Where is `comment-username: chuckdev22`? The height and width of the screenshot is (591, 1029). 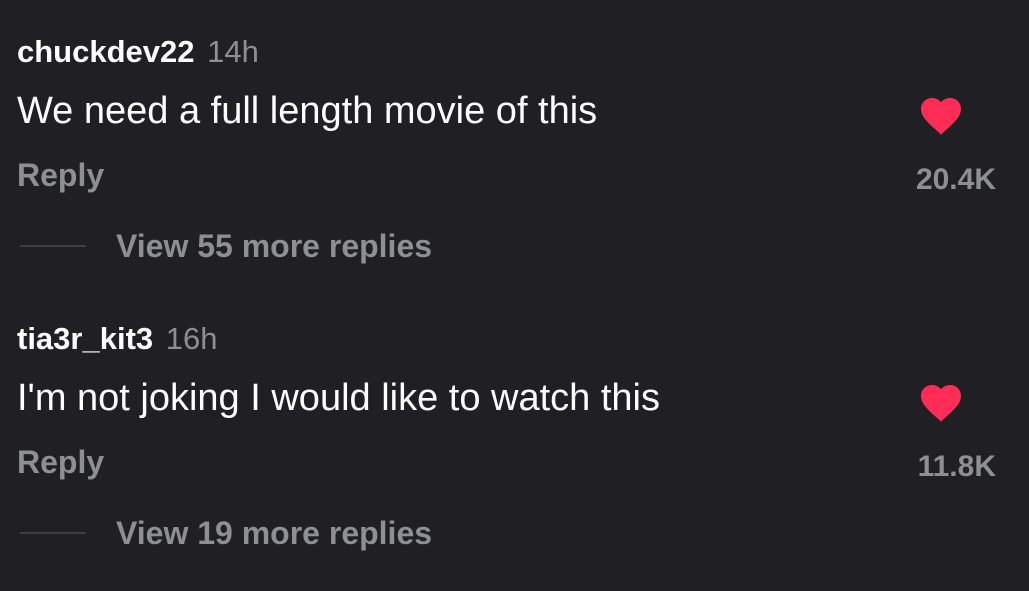
comment-username: chuckdev22 is located at coordinates (106, 51).